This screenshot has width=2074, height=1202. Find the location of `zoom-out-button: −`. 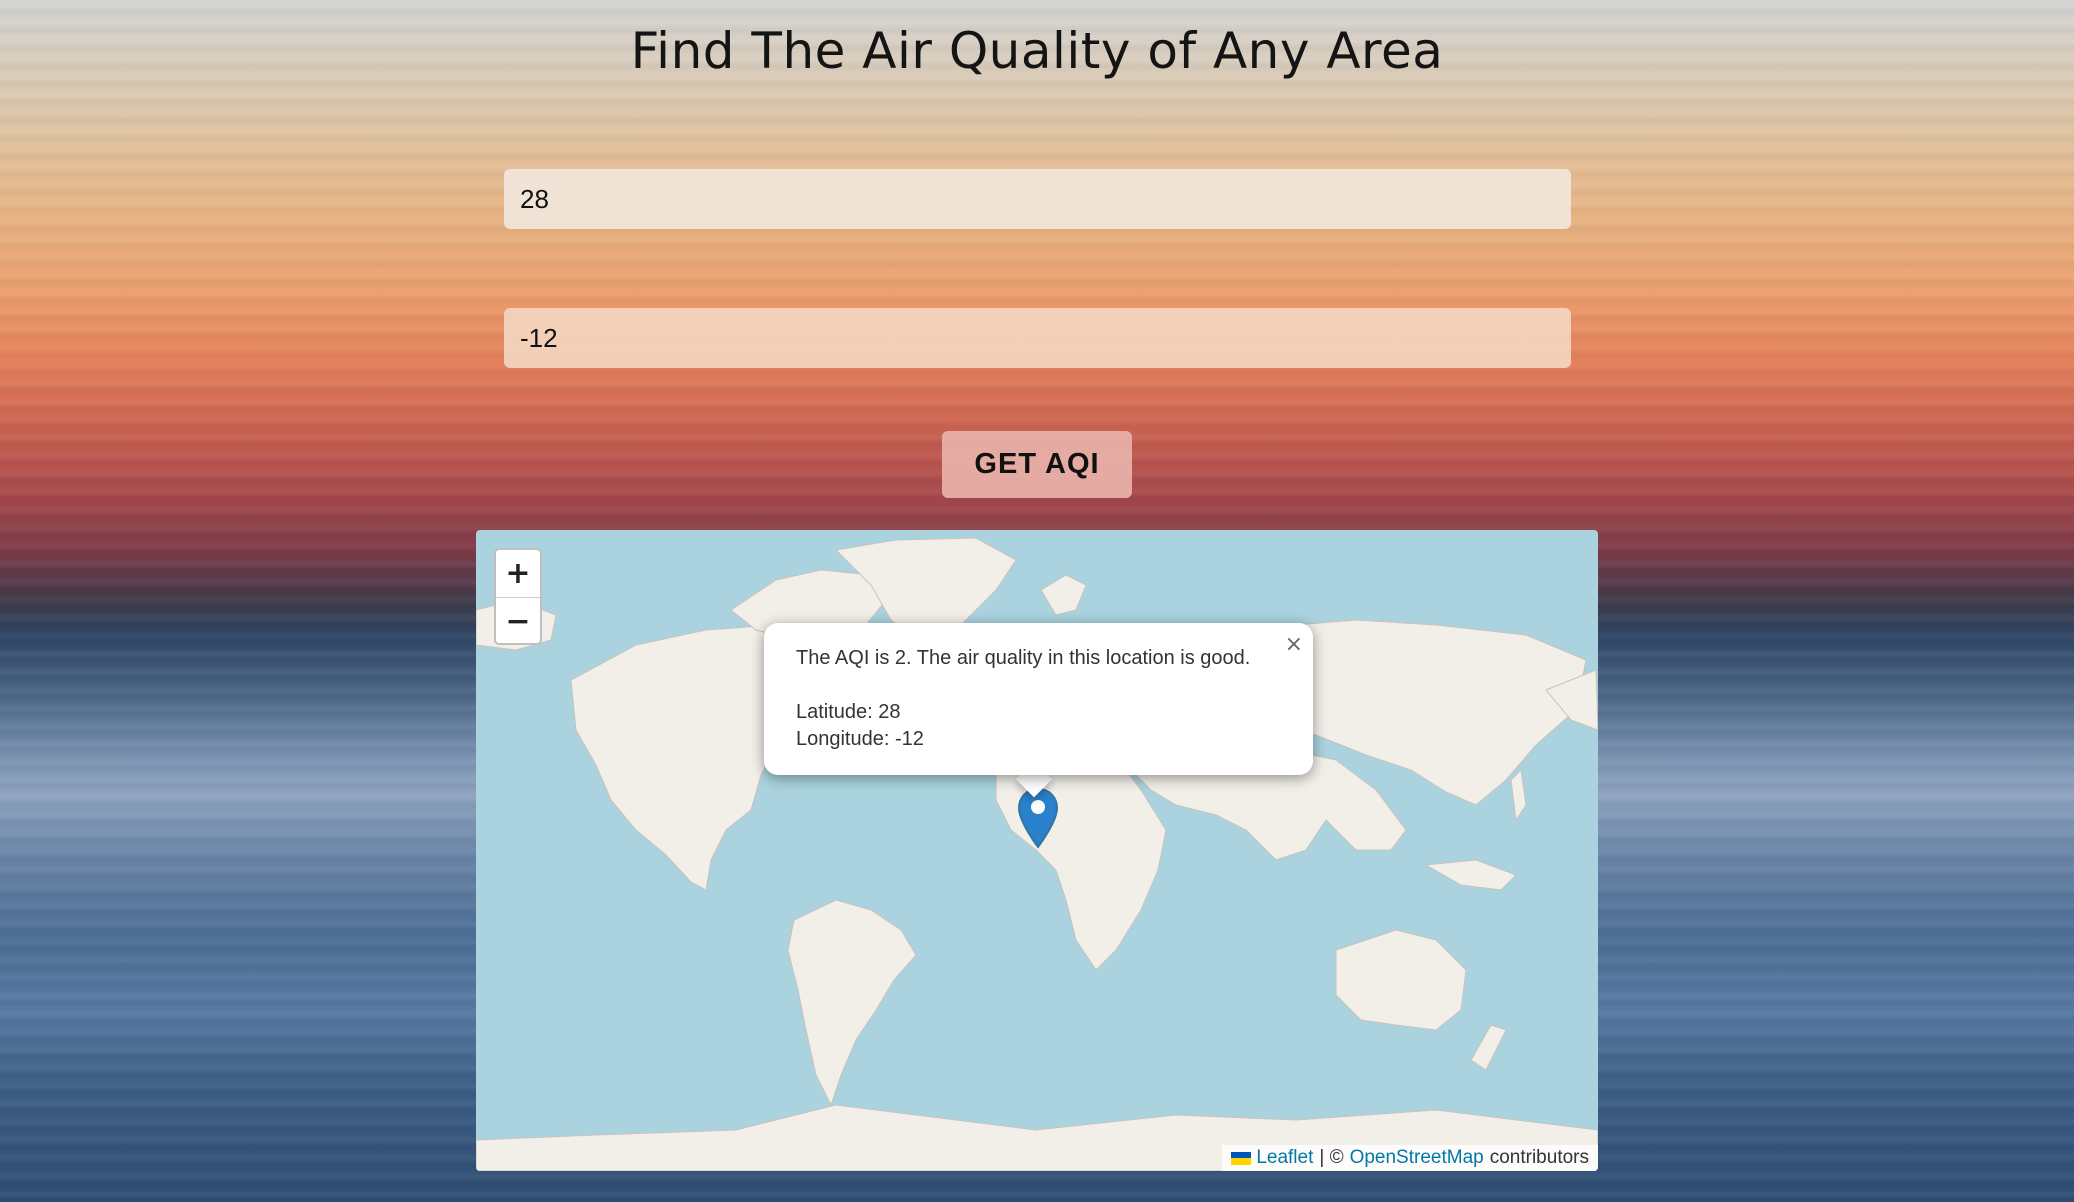

zoom-out-button: − is located at coordinates (518, 621).